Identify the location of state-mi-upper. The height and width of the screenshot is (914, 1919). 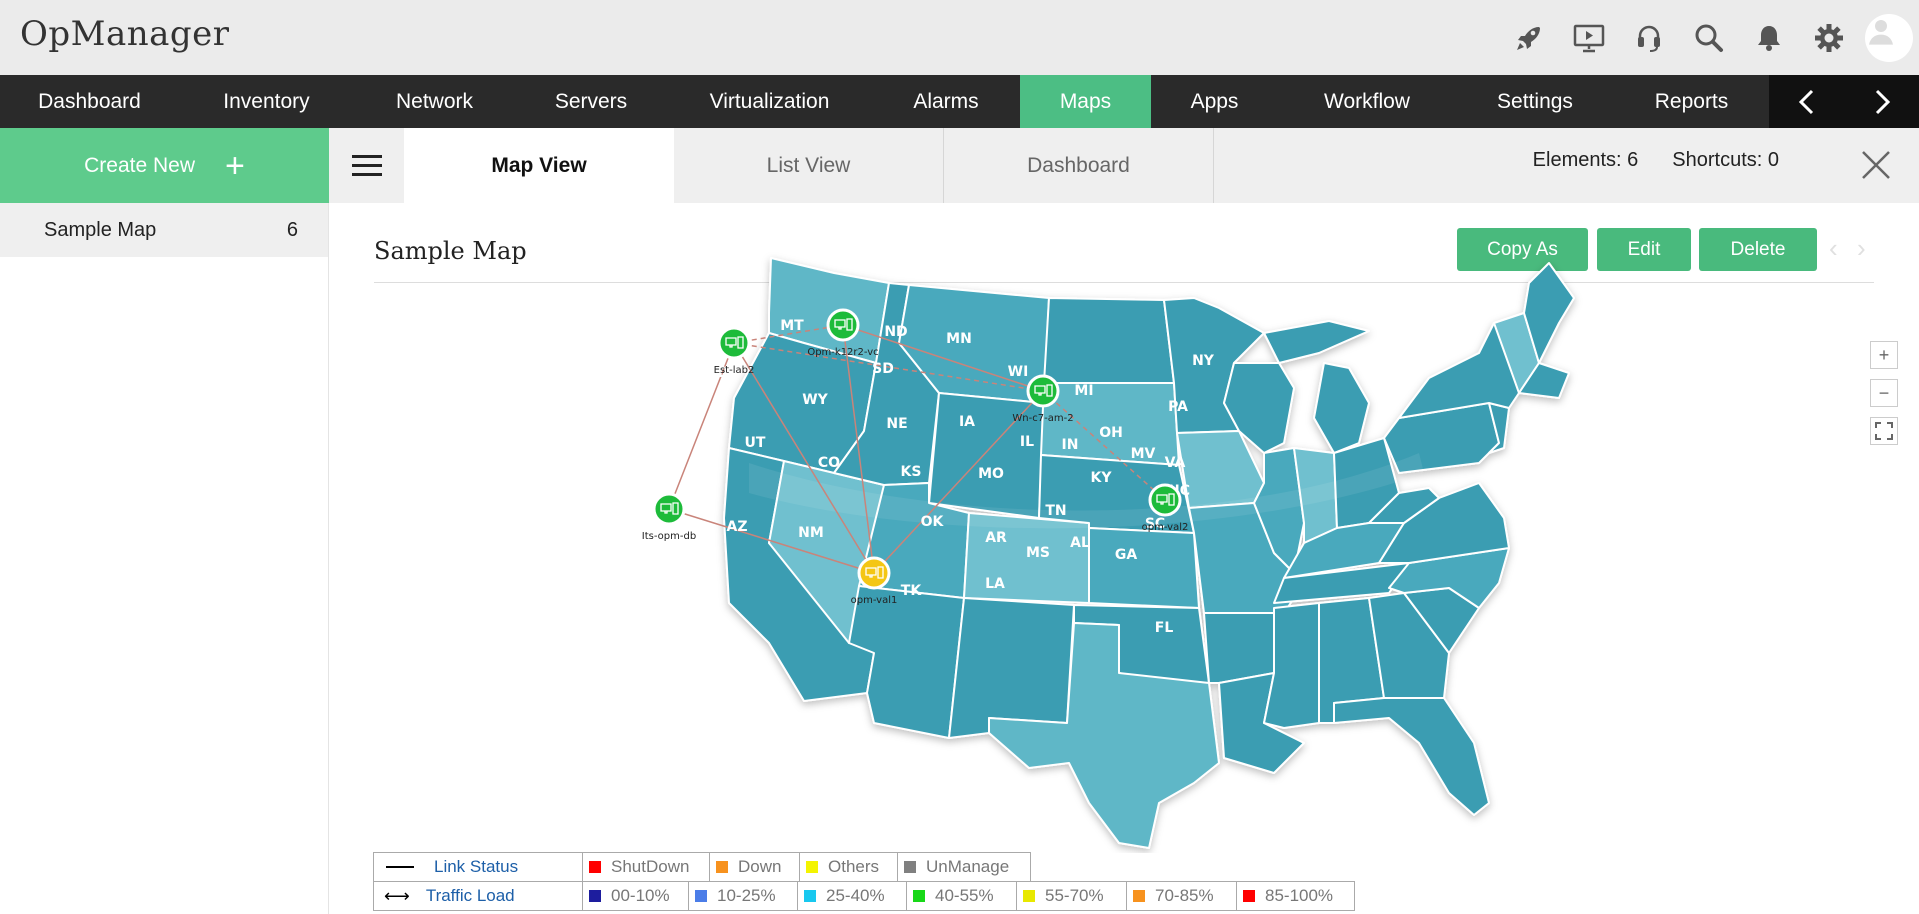
(1316, 342).